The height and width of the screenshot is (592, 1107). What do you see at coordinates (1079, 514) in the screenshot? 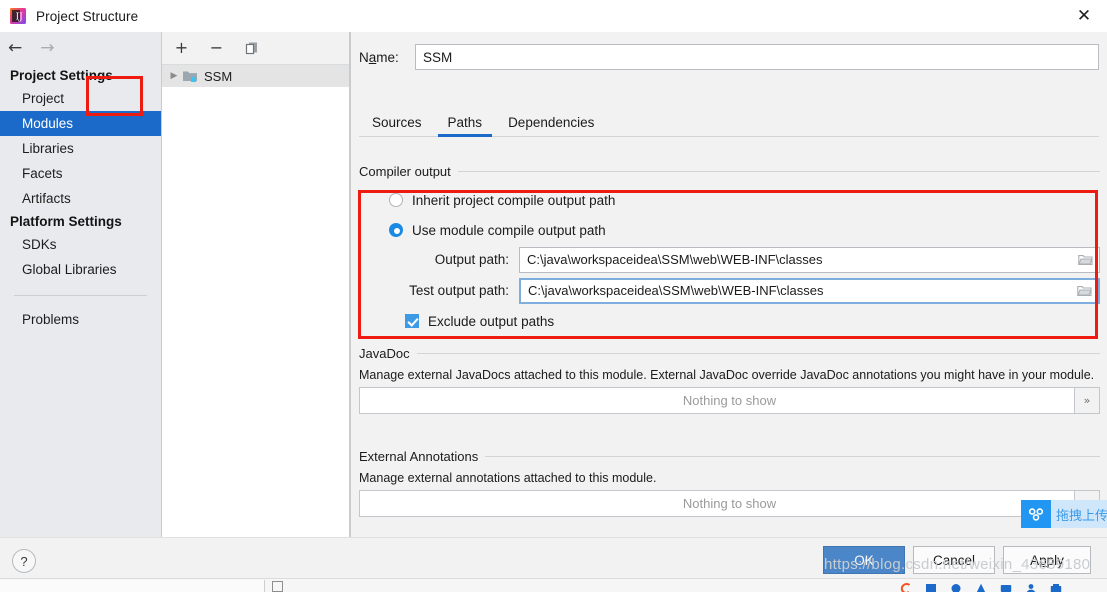
I see `baidu-netdisk-label: 拖拽上传` at bounding box center [1079, 514].